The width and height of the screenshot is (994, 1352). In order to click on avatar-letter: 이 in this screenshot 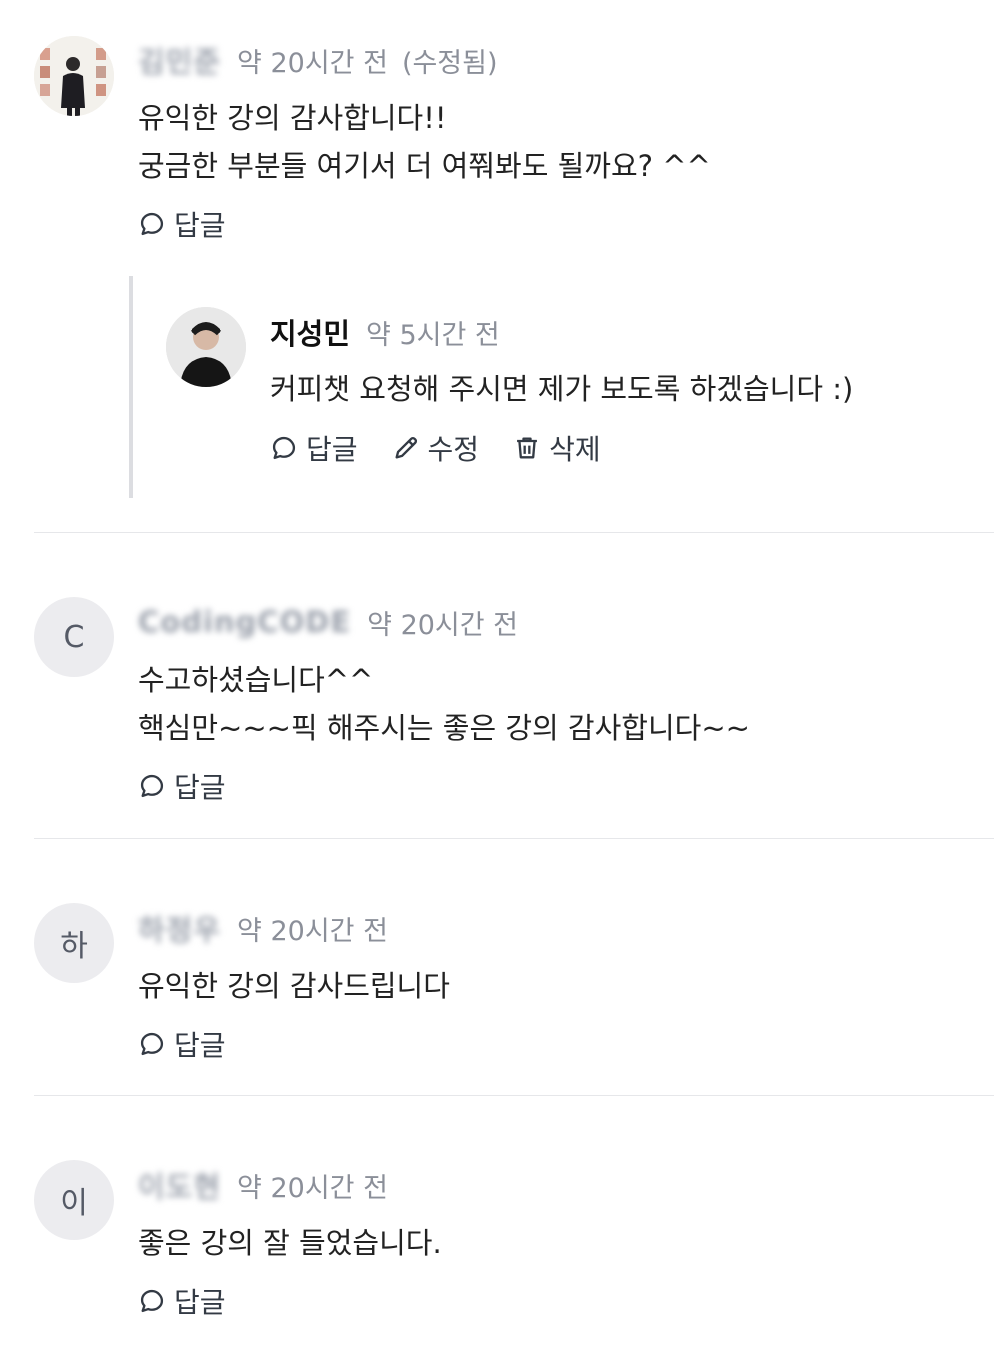, I will do `click(74, 1203)`.